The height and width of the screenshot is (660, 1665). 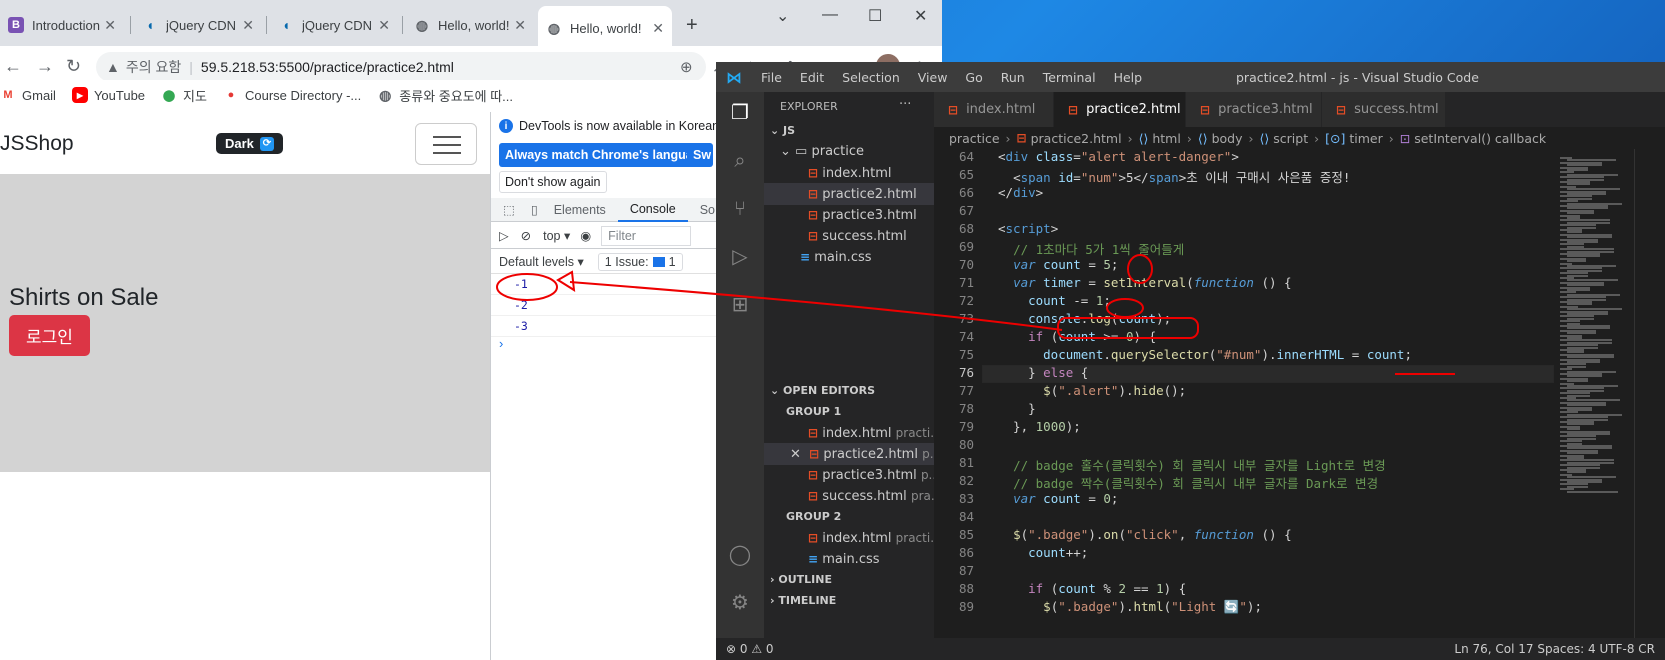 I want to click on menu-view: View, so click(x=933, y=77).